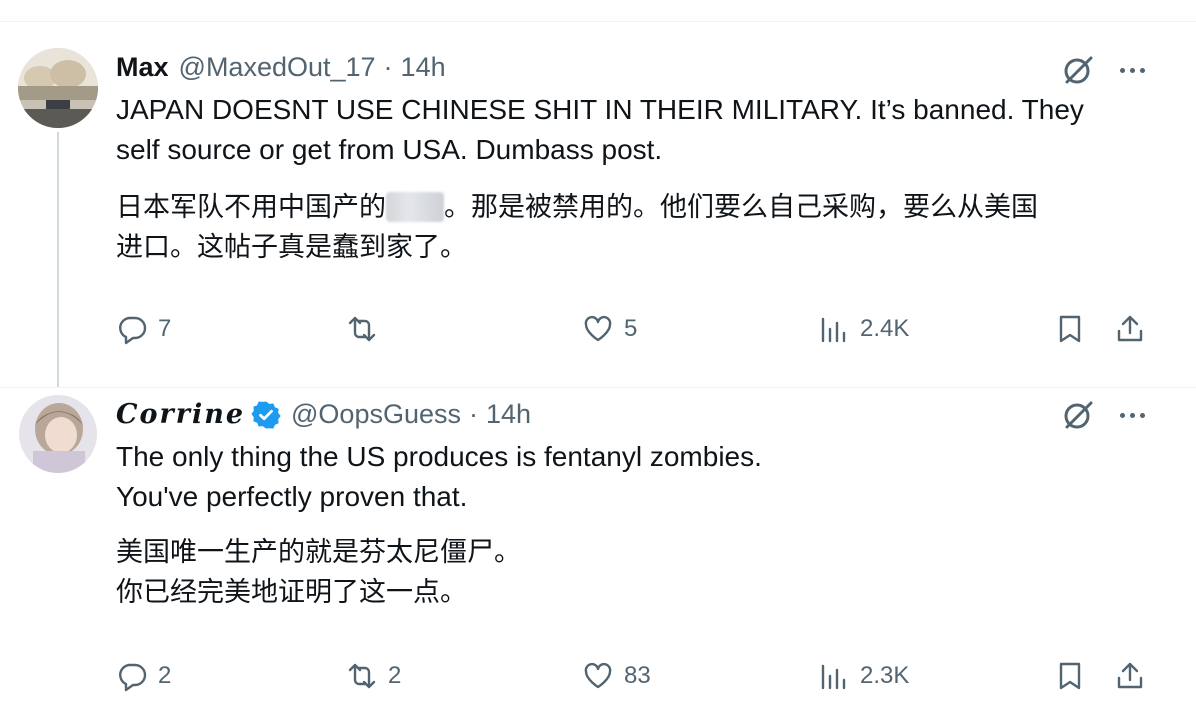 The width and height of the screenshot is (1196, 728). What do you see at coordinates (180, 414) in the screenshot?
I see `author-name: Corrine` at bounding box center [180, 414].